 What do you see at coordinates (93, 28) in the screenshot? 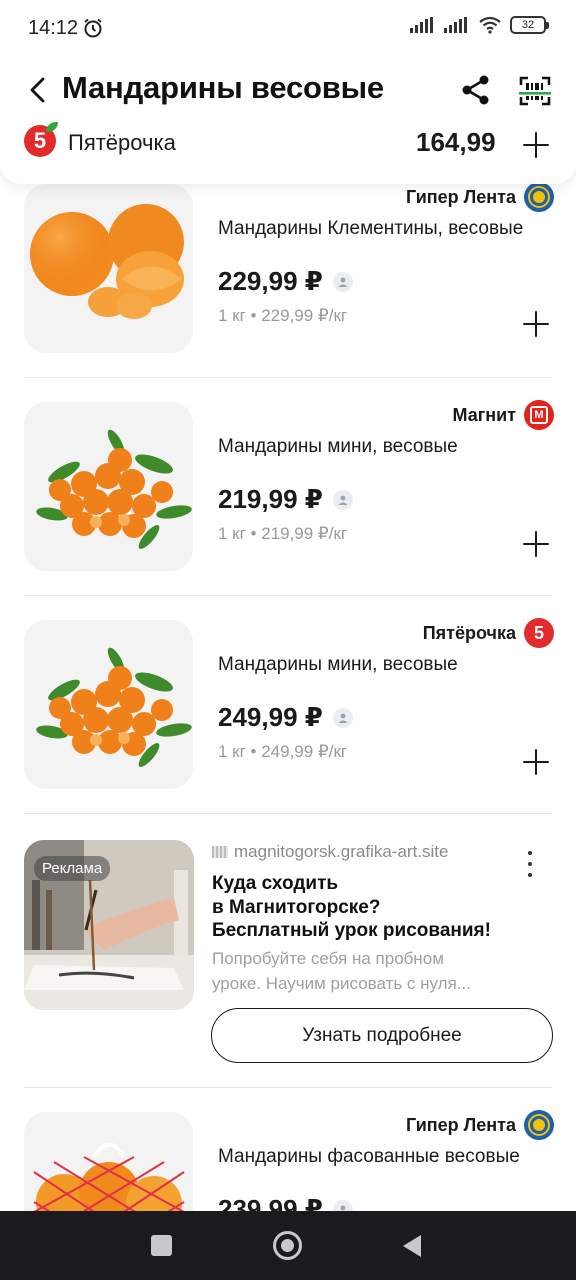
I see `alarm-icon` at bounding box center [93, 28].